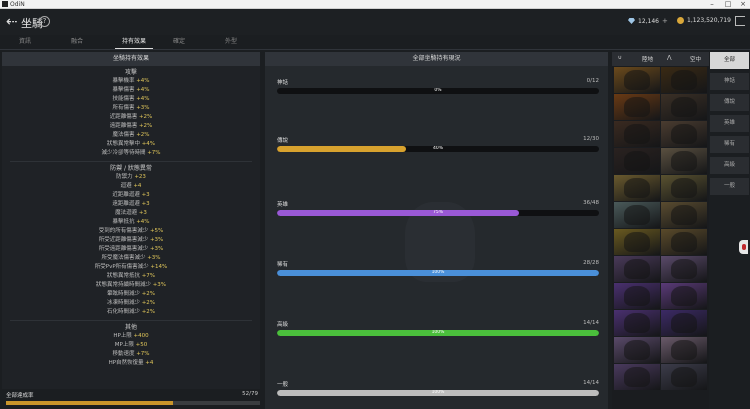  Describe the element at coordinates (123, 99) in the screenshot. I see `stat-name: 技能傷害` at that location.